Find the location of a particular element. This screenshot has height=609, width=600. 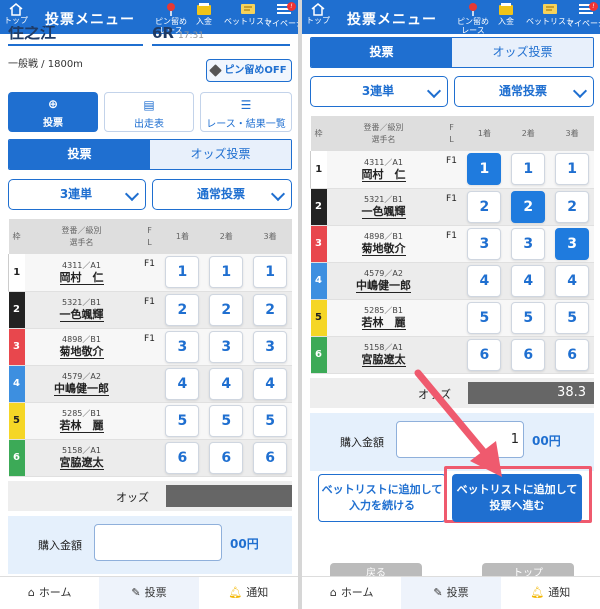

pick-3rd-3-selected: 3 is located at coordinates (572, 243).